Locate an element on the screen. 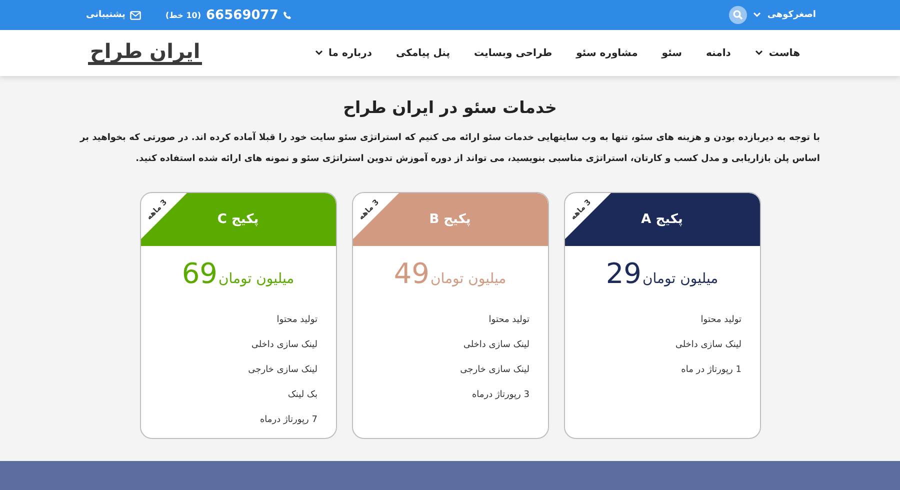  search-icon is located at coordinates (738, 15).